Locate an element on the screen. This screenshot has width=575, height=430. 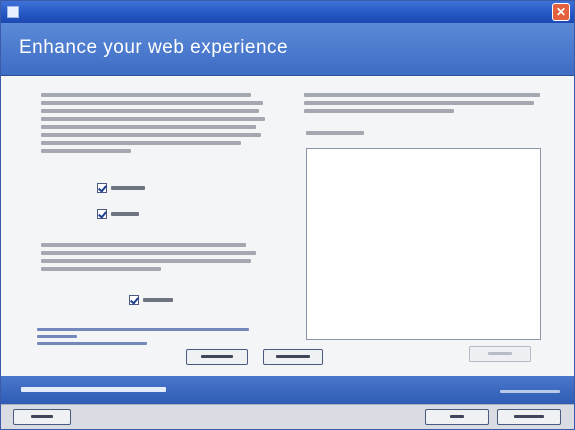
notify-me-checkbox is located at coordinates (132, 215).